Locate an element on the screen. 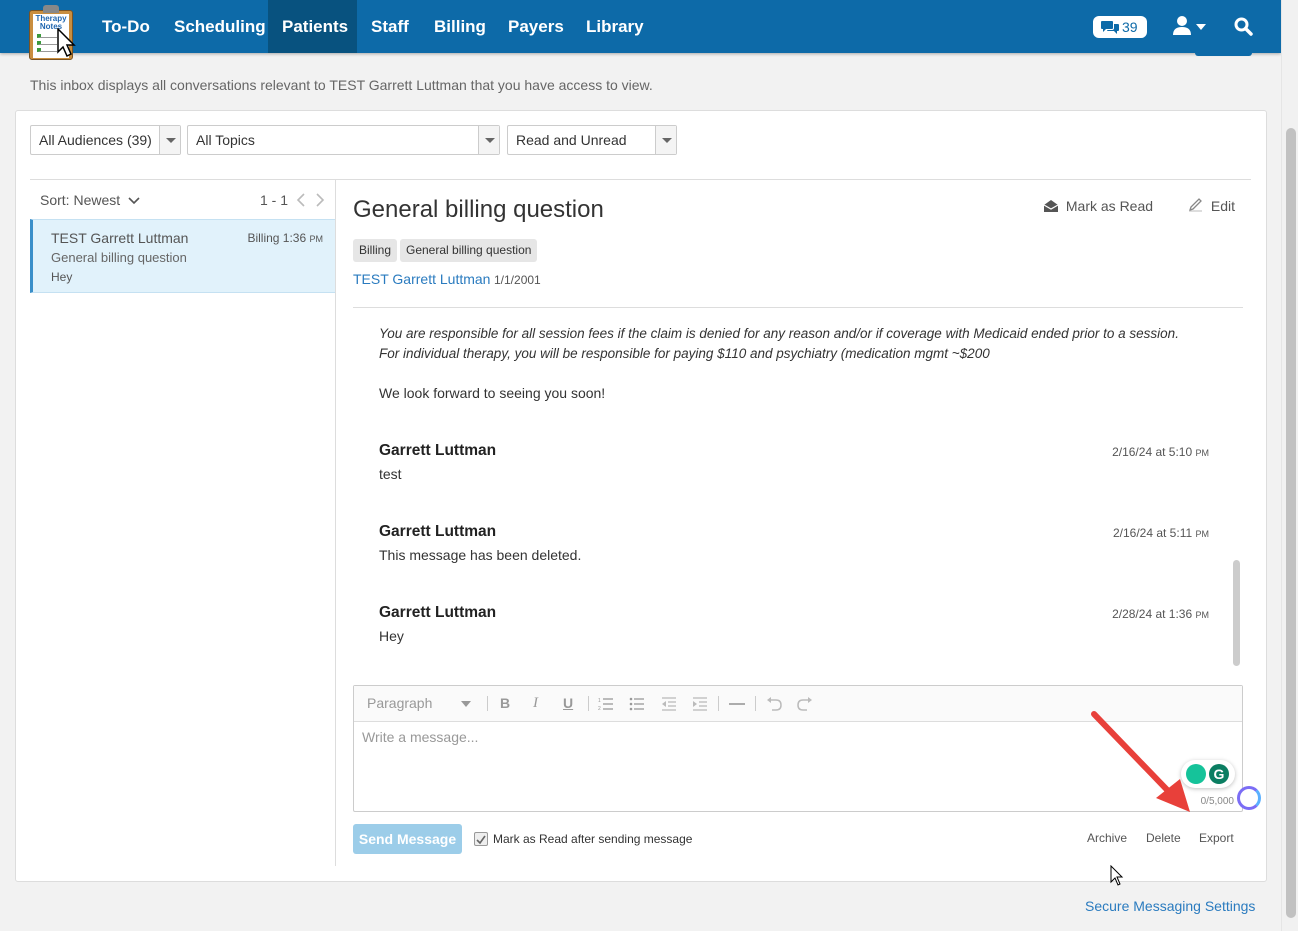 The image size is (1298, 931). message-text: test is located at coordinates (390, 474).